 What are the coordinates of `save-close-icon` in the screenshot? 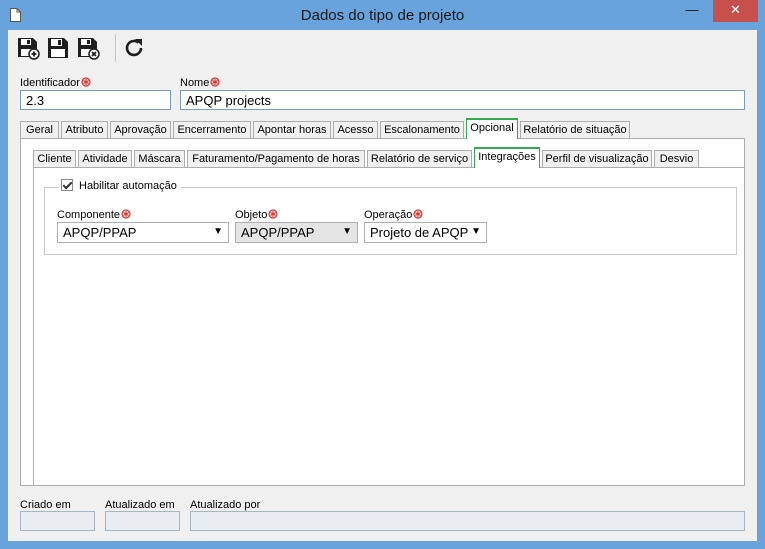 It's located at (88, 48).